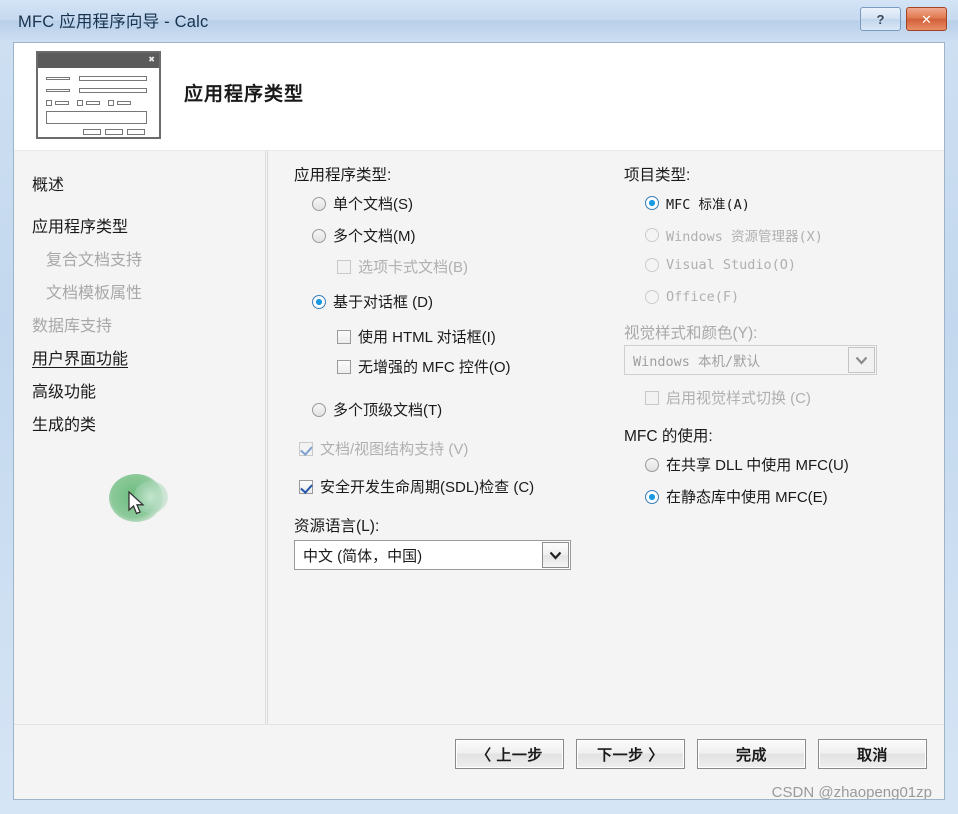 This screenshot has width=958, height=814. What do you see at coordinates (731, 265) in the screenshot?
I see `option-label: Visual Studio(O)` at bounding box center [731, 265].